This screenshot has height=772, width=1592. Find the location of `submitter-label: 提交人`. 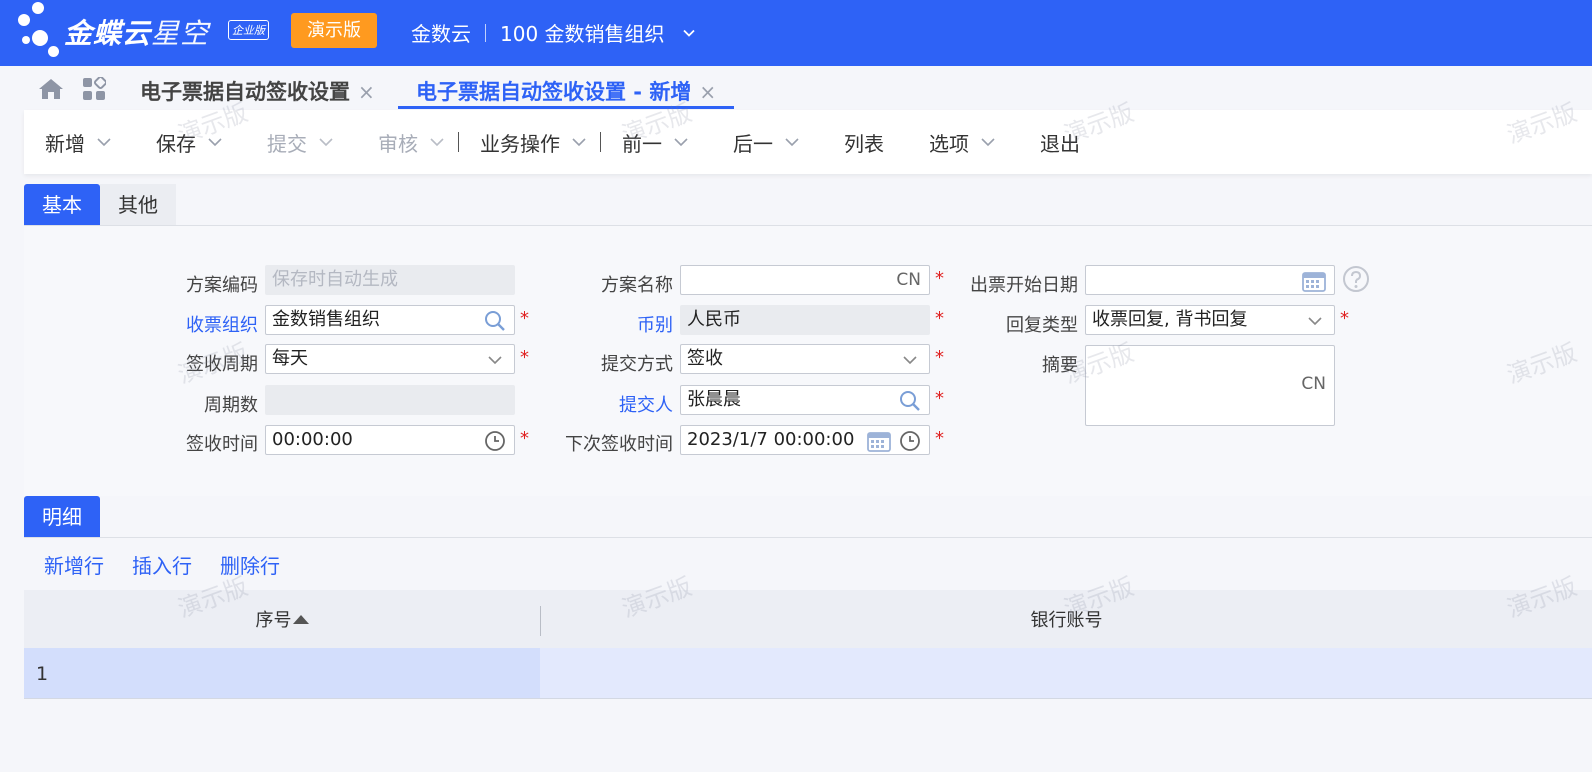

submitter-label: 提交人 is located at coordinates (646, 404).